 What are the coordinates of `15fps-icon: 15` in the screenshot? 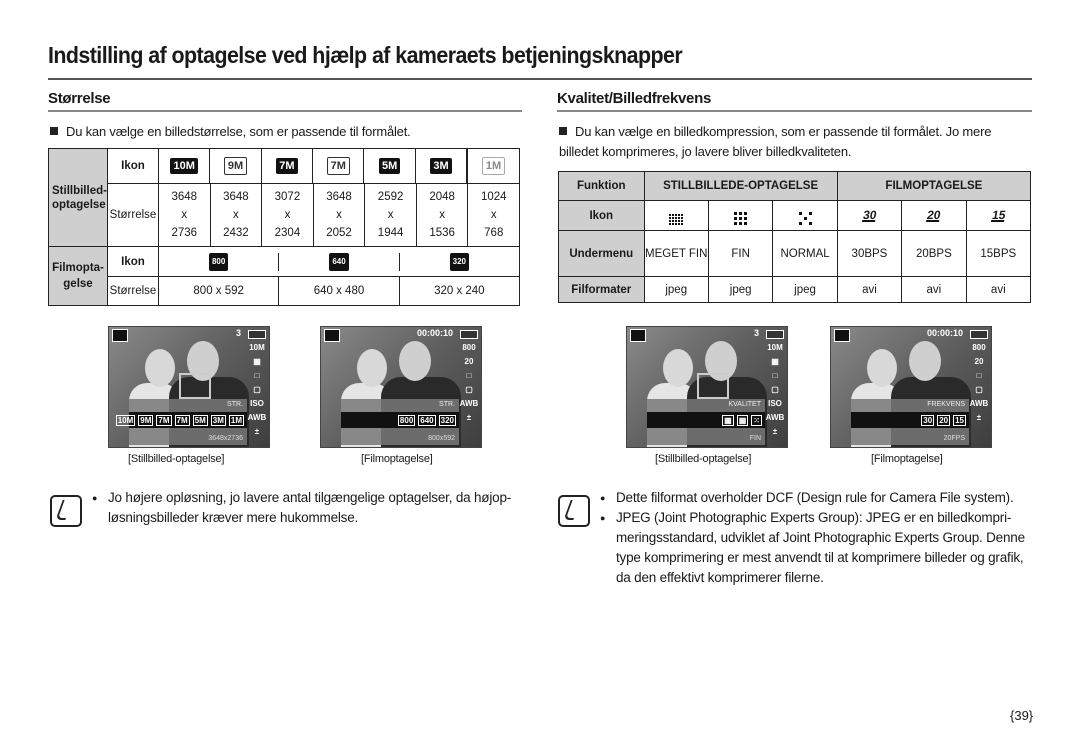 It's located at (998, 215).